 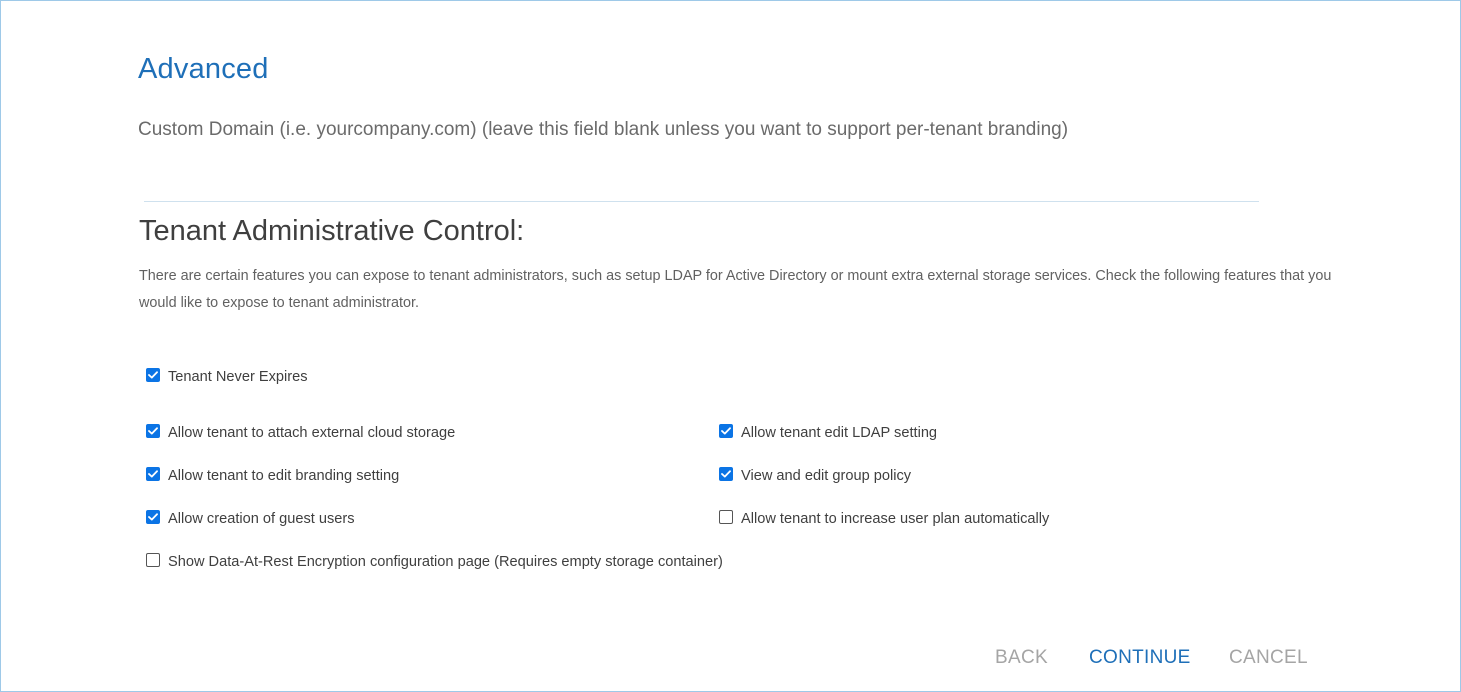 What do you see at coordinates (238, 377) in the screenshot?
I see `option-label: Tenant Never Expires` at bounding box center [238, 377].